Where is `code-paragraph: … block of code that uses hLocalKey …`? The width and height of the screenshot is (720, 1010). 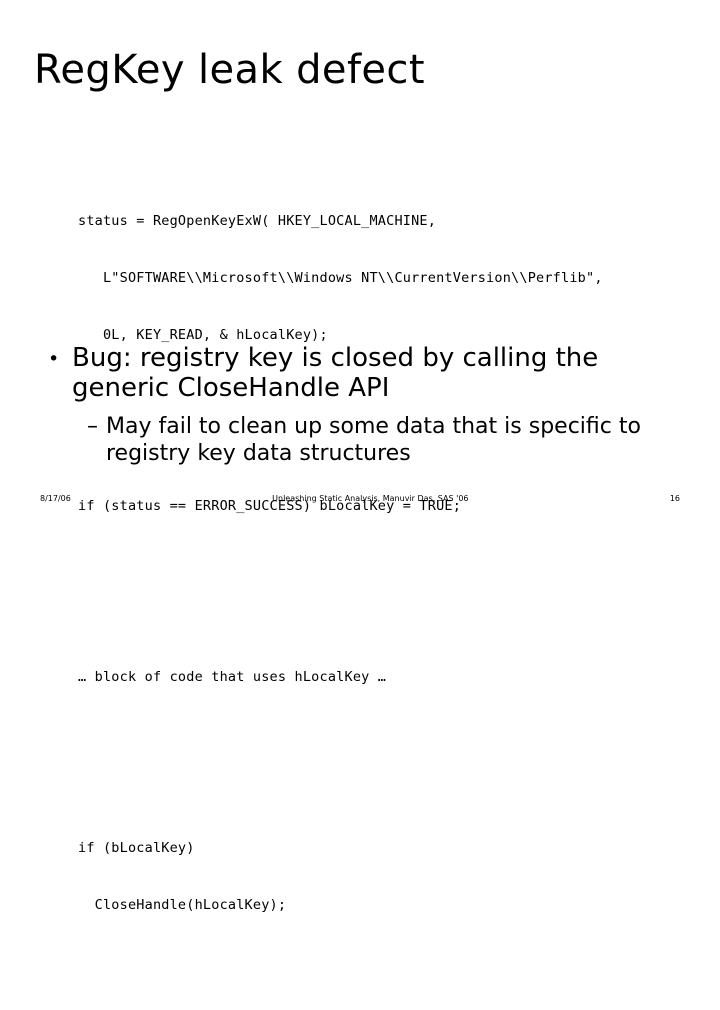
code-paragraph: … block of code that uses hLocalKey … is located at coordinates (385, 677).